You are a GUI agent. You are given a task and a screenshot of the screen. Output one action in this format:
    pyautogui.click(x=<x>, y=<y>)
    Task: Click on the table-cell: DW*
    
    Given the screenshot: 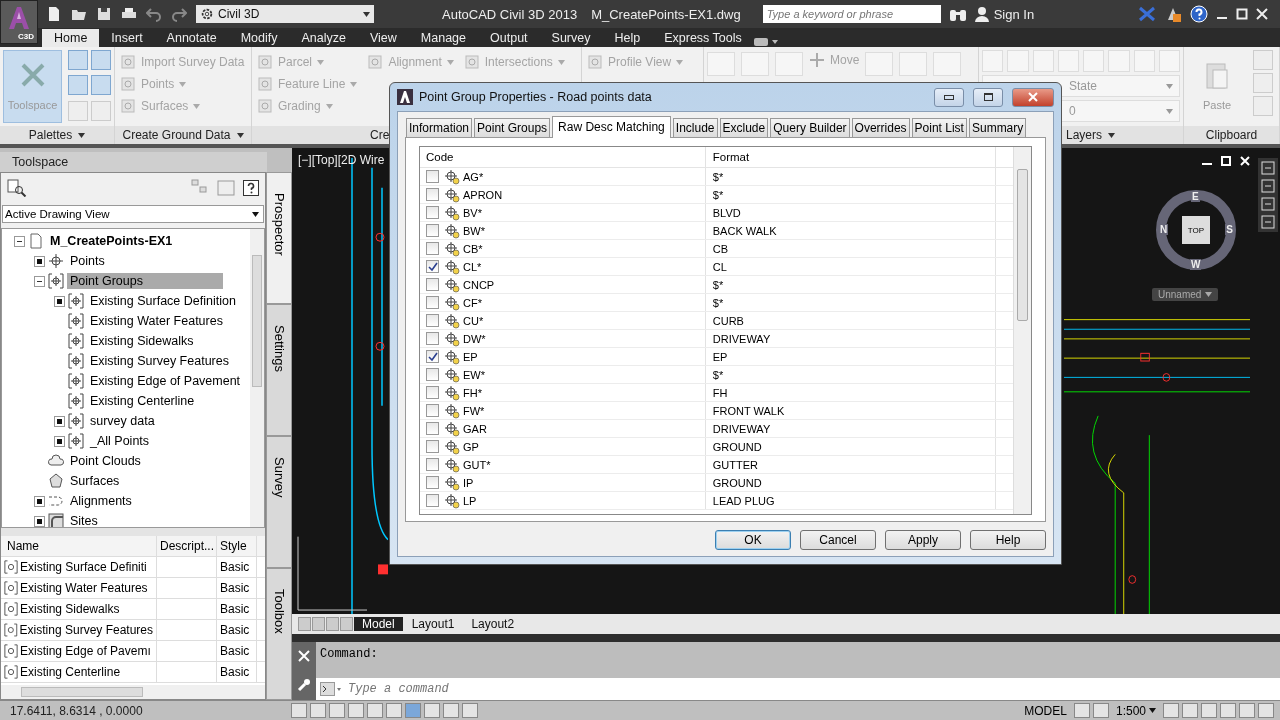 What is the action you would take?
    pyautogui.click(x=474, y=338)
    